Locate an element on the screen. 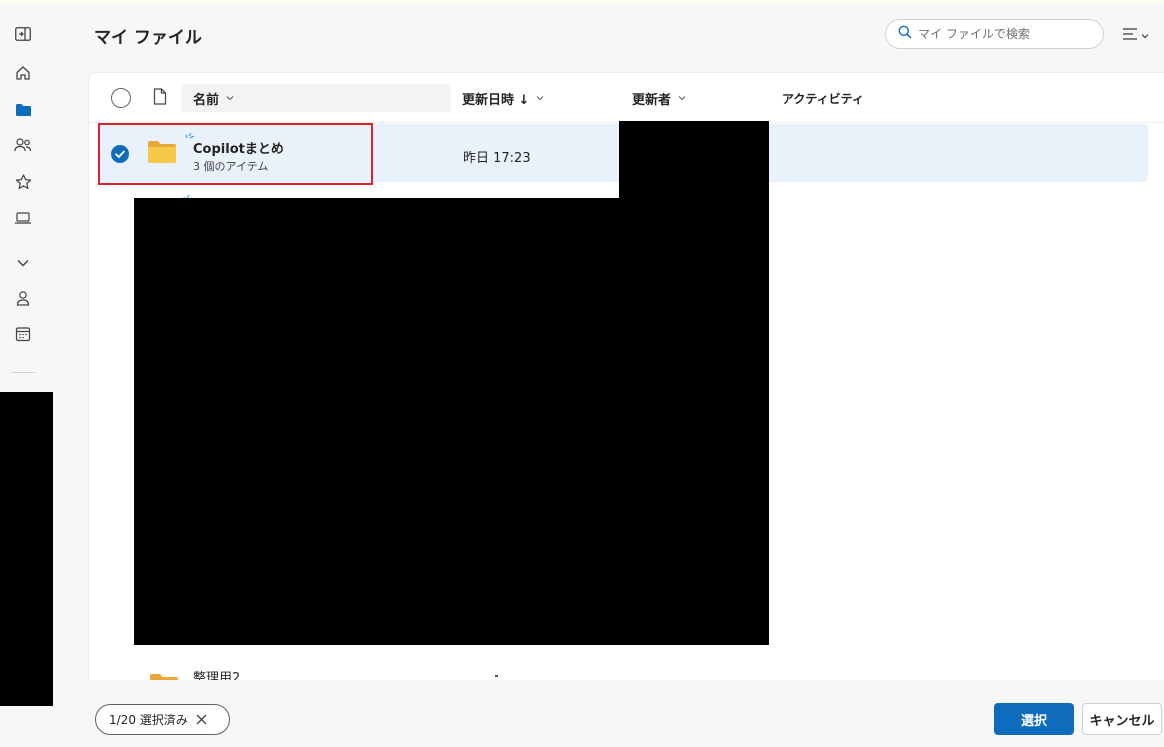 The image size is (1164, 747). column-header-modified-by: 更新者 is located at coordinates (659, 98).